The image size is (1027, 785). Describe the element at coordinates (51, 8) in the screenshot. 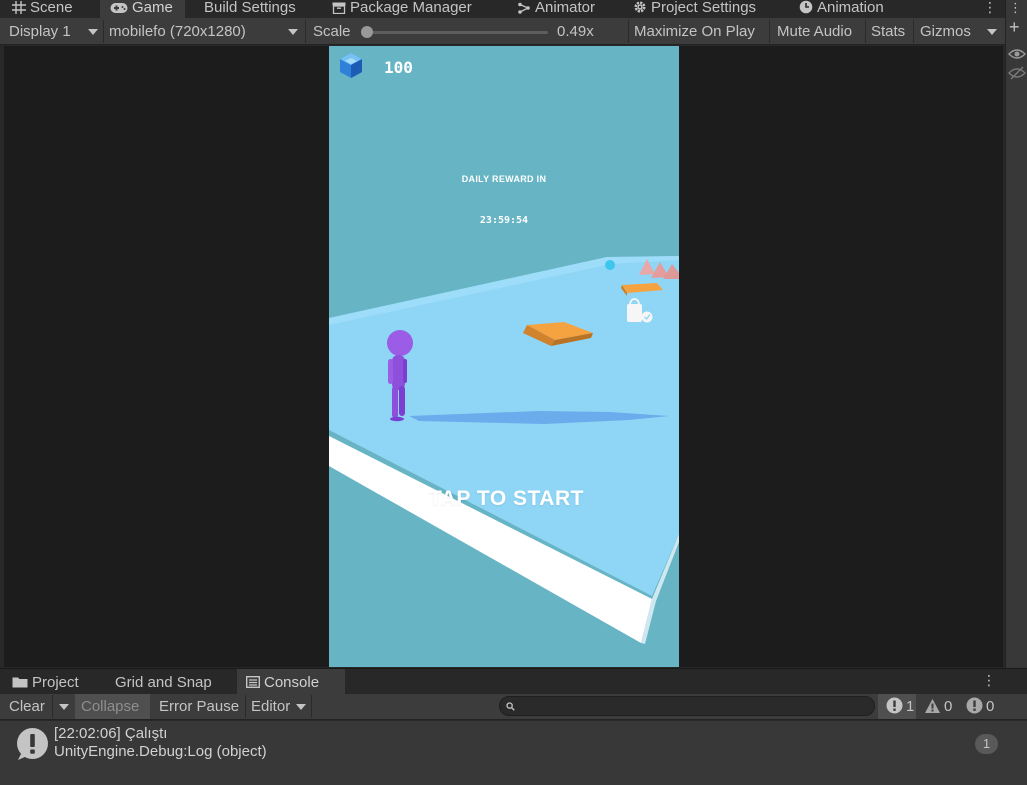

I see `tab-label: Scene` at that location.